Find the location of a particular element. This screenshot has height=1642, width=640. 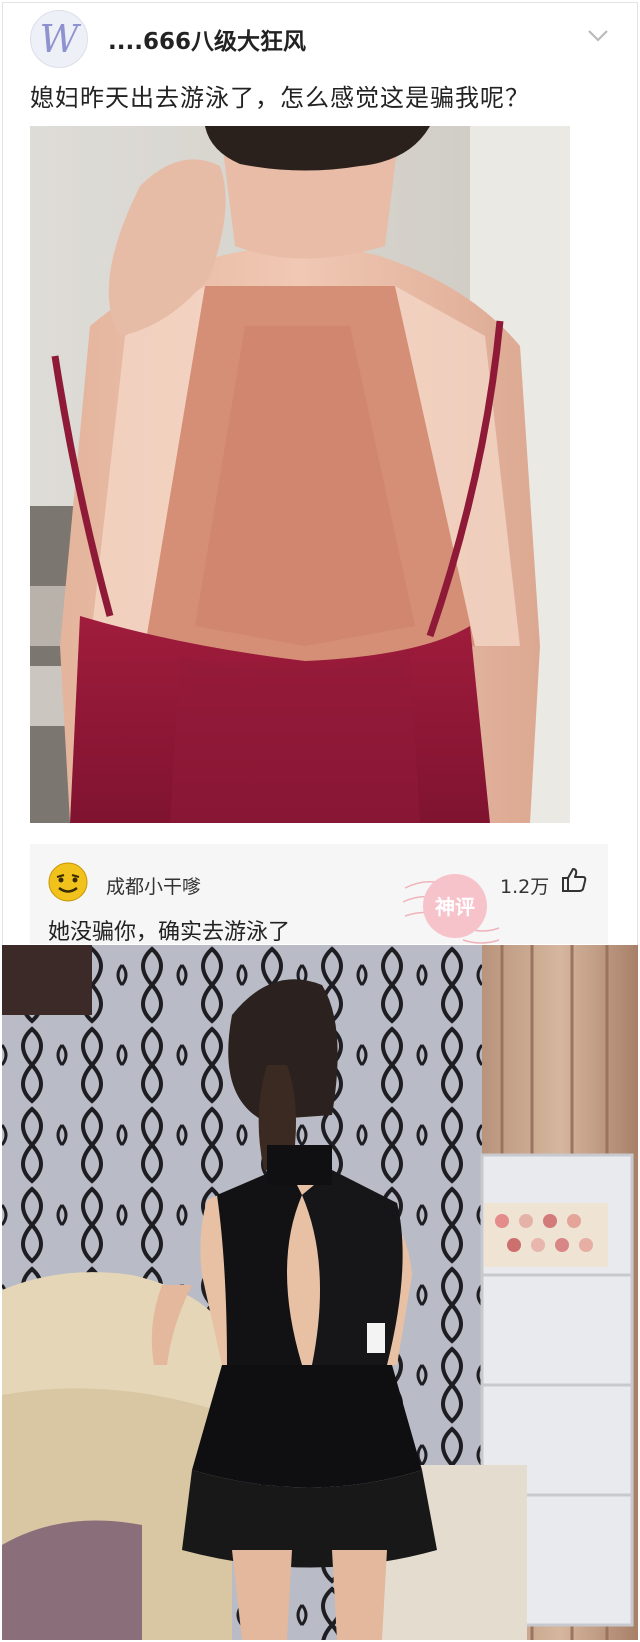

stamp-text: 神评 is located at coordinates (455, 907).